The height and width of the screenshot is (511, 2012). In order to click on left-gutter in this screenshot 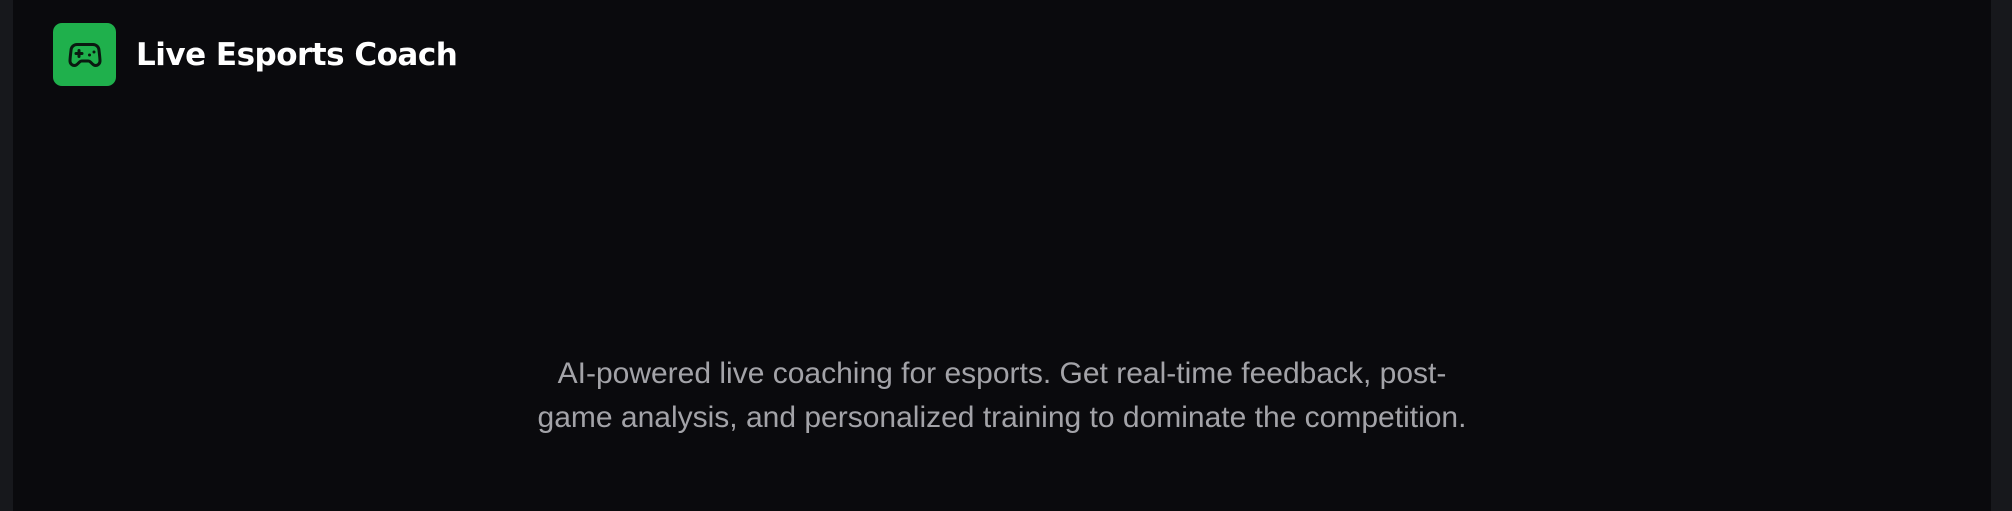, I will do `click(6, 255)`.